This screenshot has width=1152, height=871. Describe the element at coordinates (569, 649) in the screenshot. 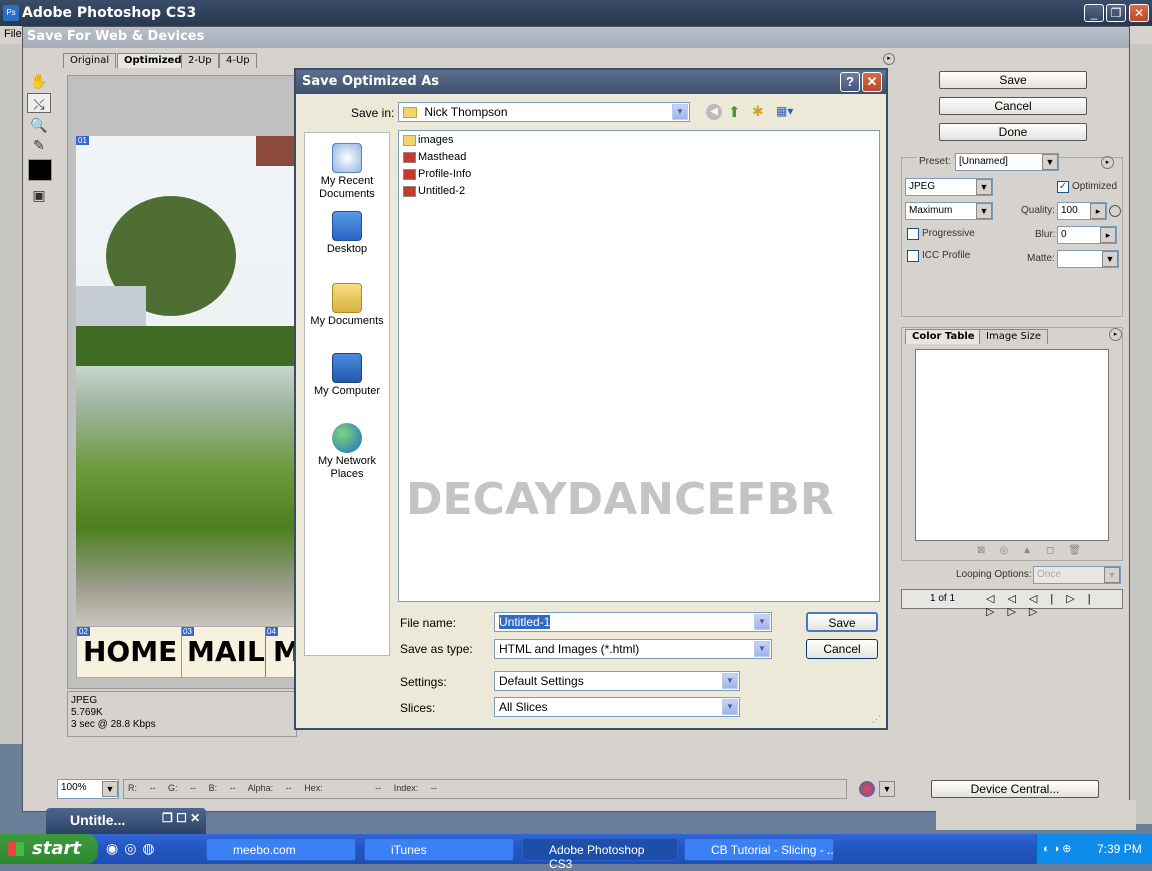

I see `save-type-value: HTML and Images (*.html)` at that location.